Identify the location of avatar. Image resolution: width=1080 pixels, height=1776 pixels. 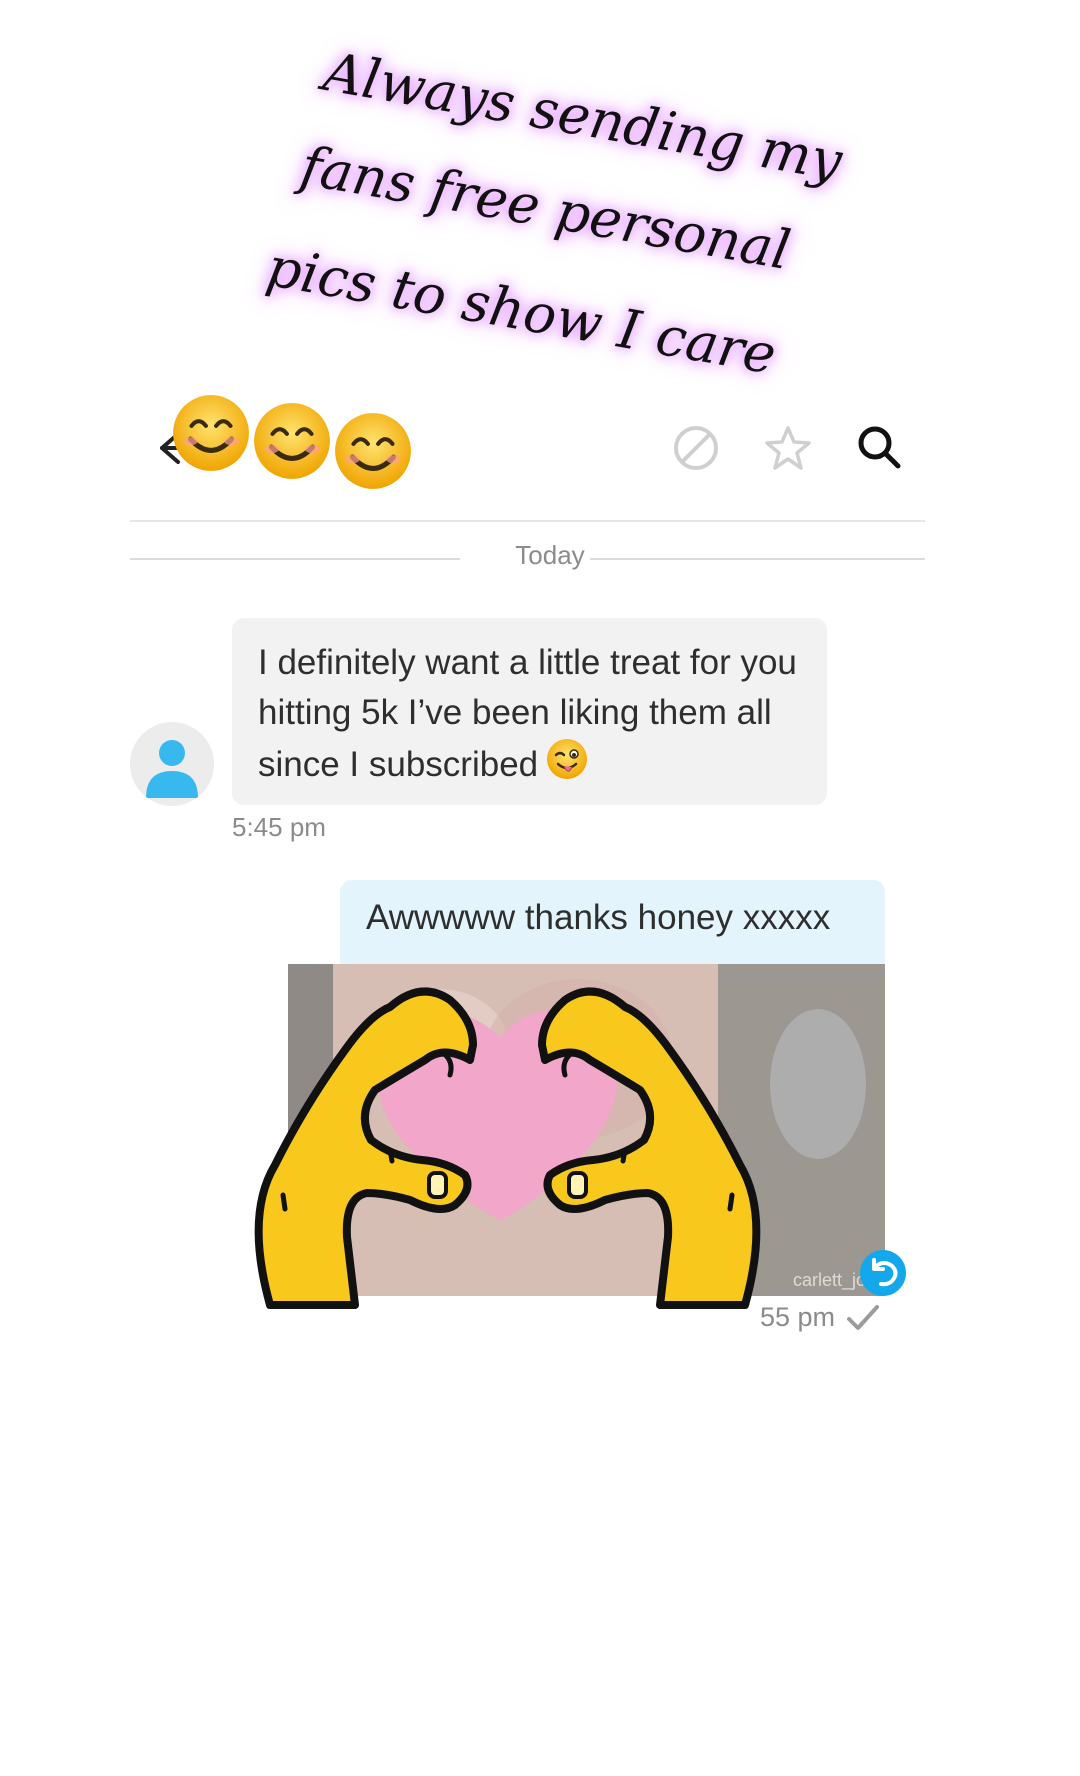
(172, 764).